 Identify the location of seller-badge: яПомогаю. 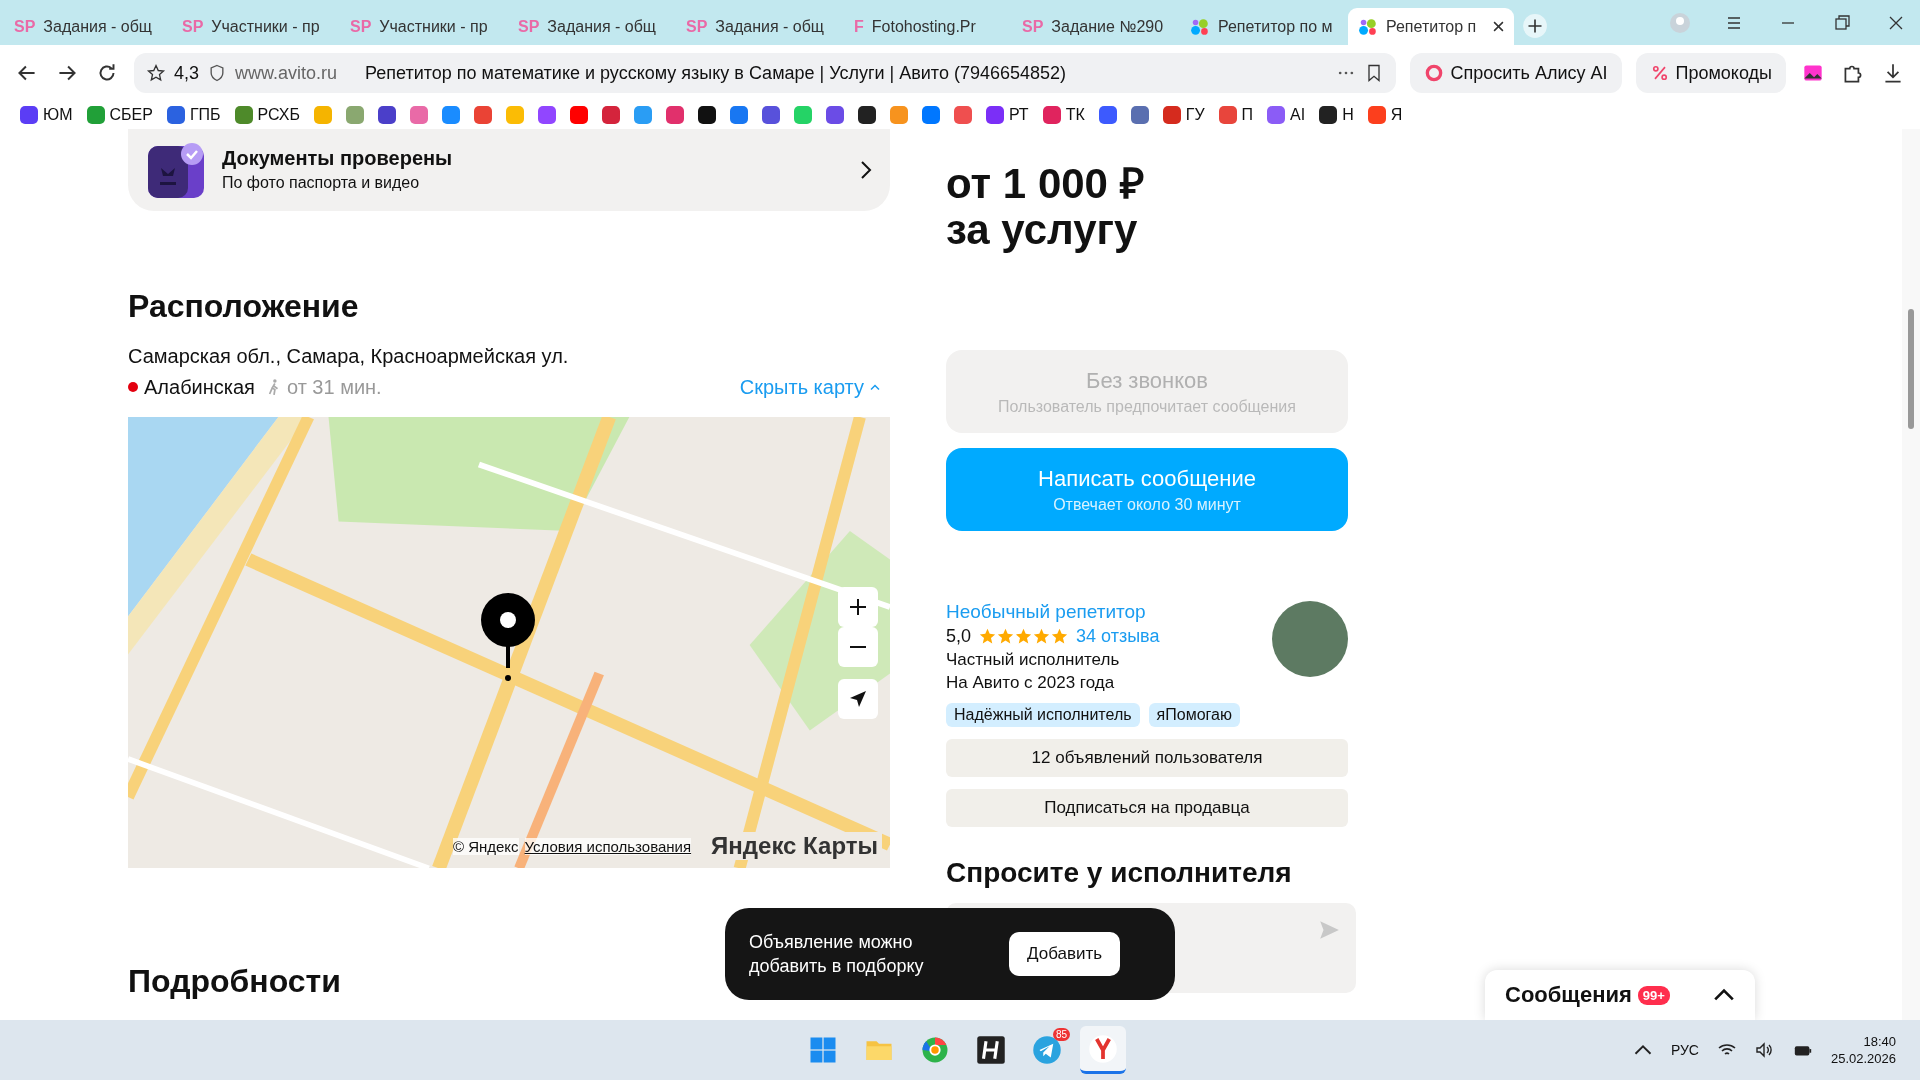
(1194, 715).